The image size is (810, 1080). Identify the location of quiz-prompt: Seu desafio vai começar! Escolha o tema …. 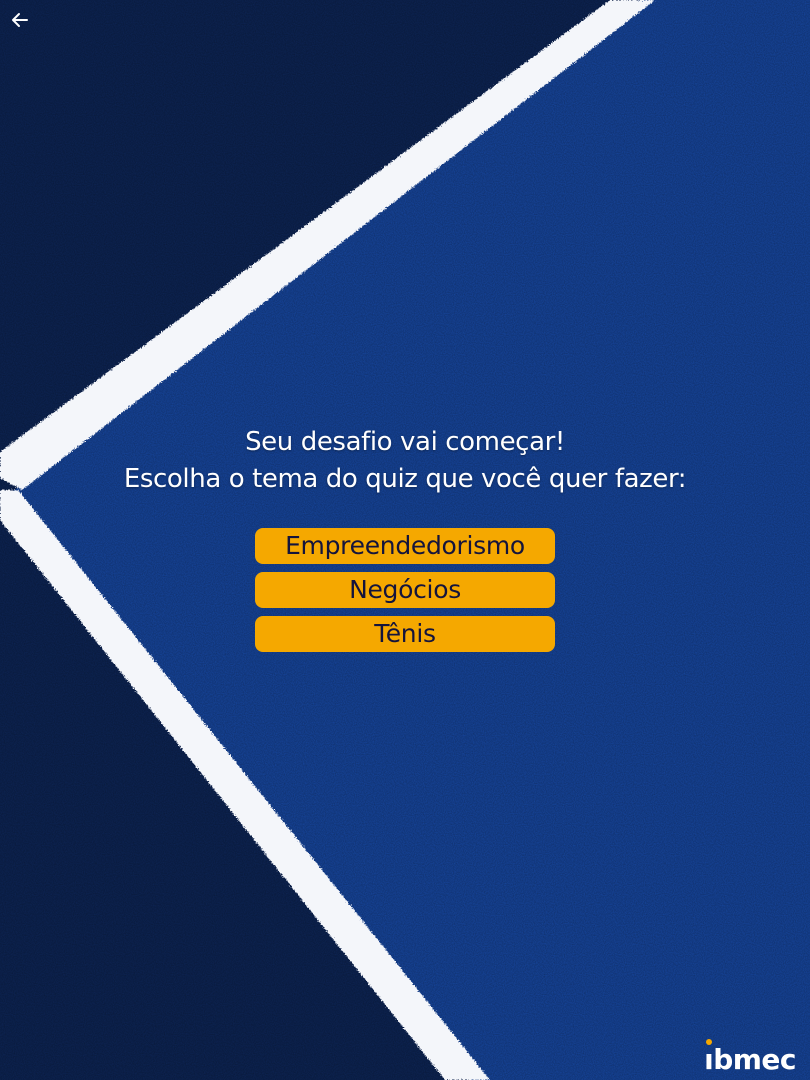
(405, 461).